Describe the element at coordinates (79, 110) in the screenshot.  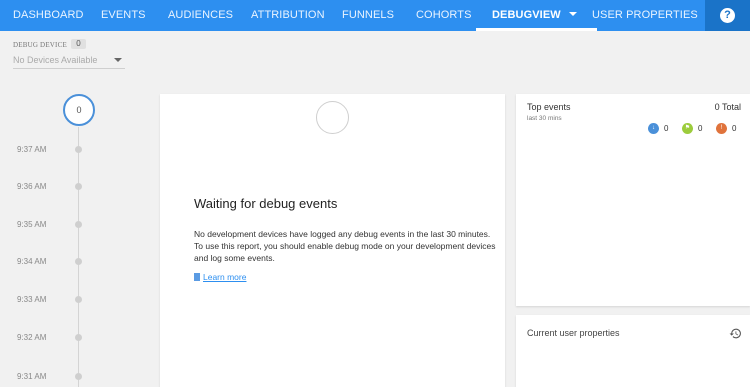
I see `timeline-event-count: 0` at that location.